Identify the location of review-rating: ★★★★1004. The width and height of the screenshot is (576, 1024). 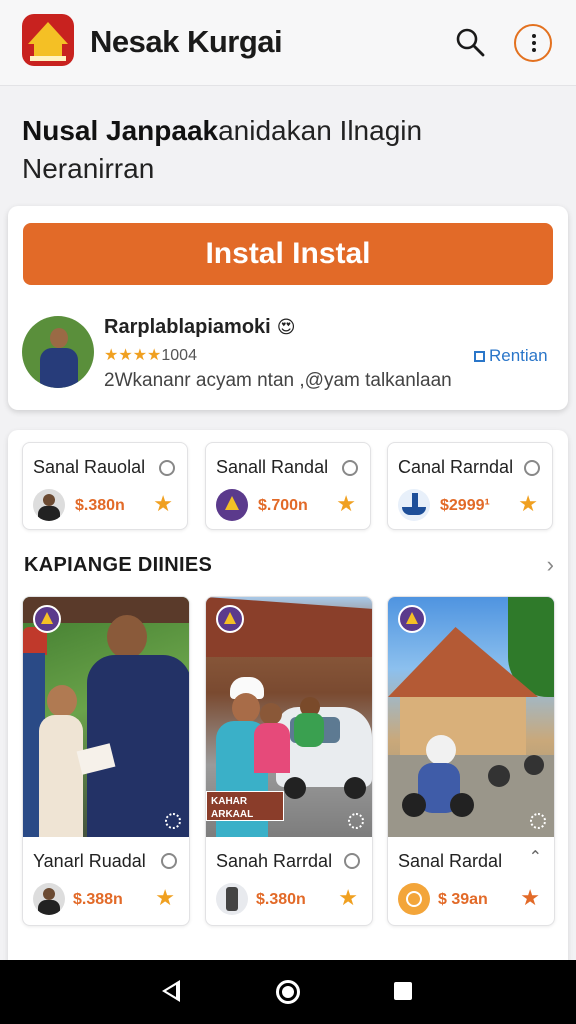
(150, 355).